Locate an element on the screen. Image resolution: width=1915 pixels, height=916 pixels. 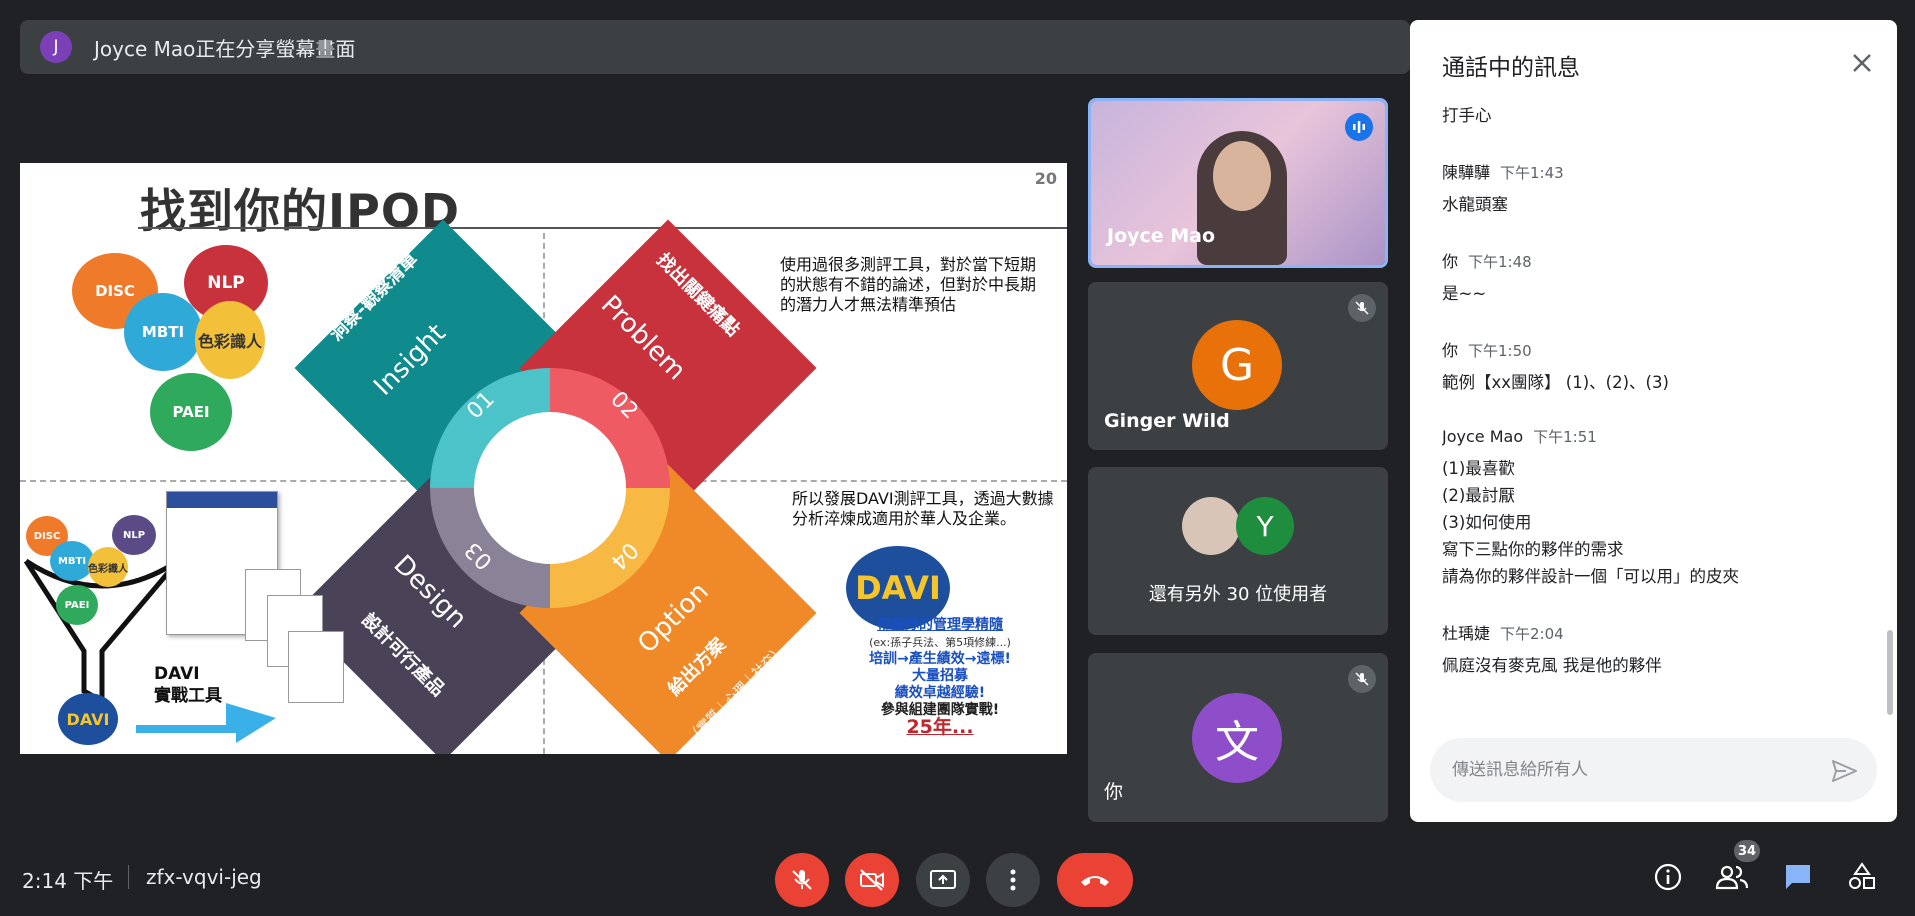
send-icon is located at coordinates (1844, 771).